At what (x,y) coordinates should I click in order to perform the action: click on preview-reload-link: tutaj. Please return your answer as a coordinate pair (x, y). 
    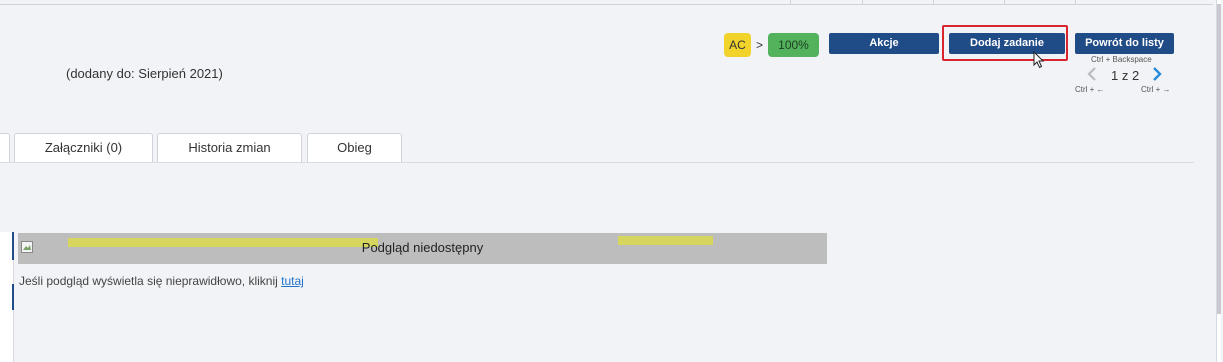
    Looking at the image, I should click on (292, 281).